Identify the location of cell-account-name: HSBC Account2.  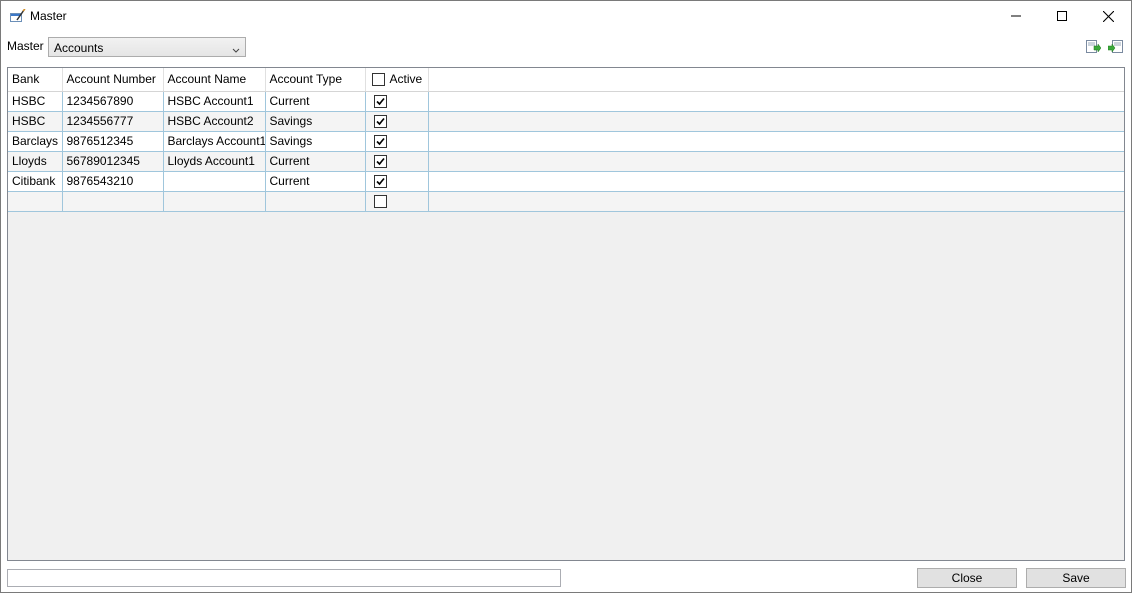
(214, 121).